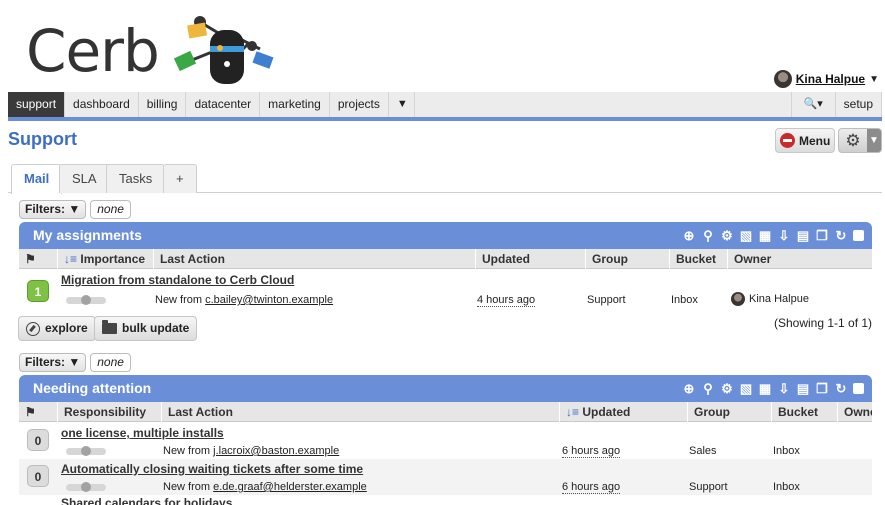  Describe the element at coordinates (92, 388) in the screenshot. I see `worklist-title: Needing attention` at that location.